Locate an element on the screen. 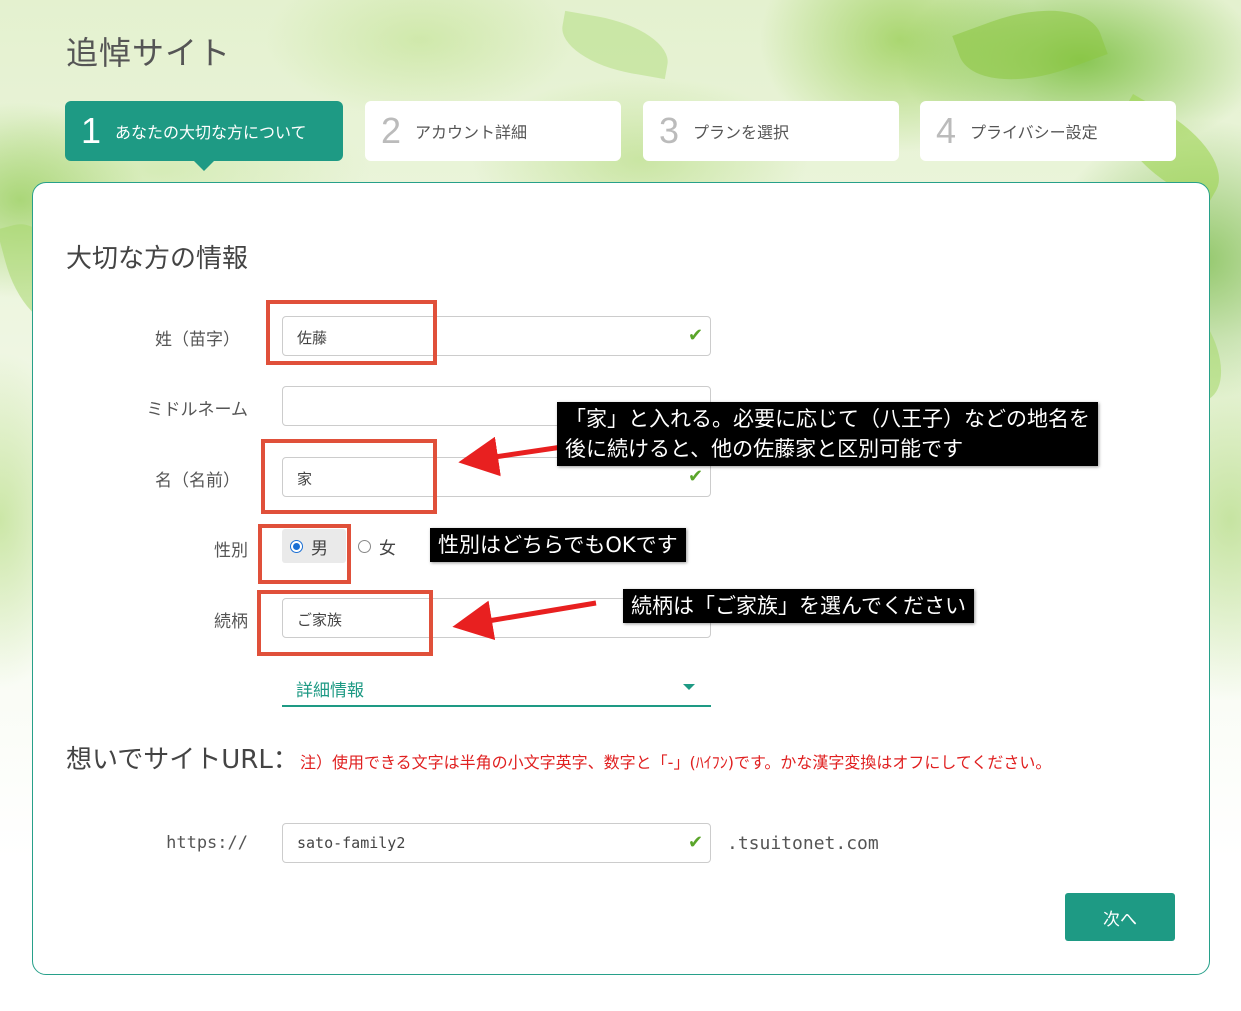  url-section-title: 想いでサイトURL： is located at coordinates (182, 760).